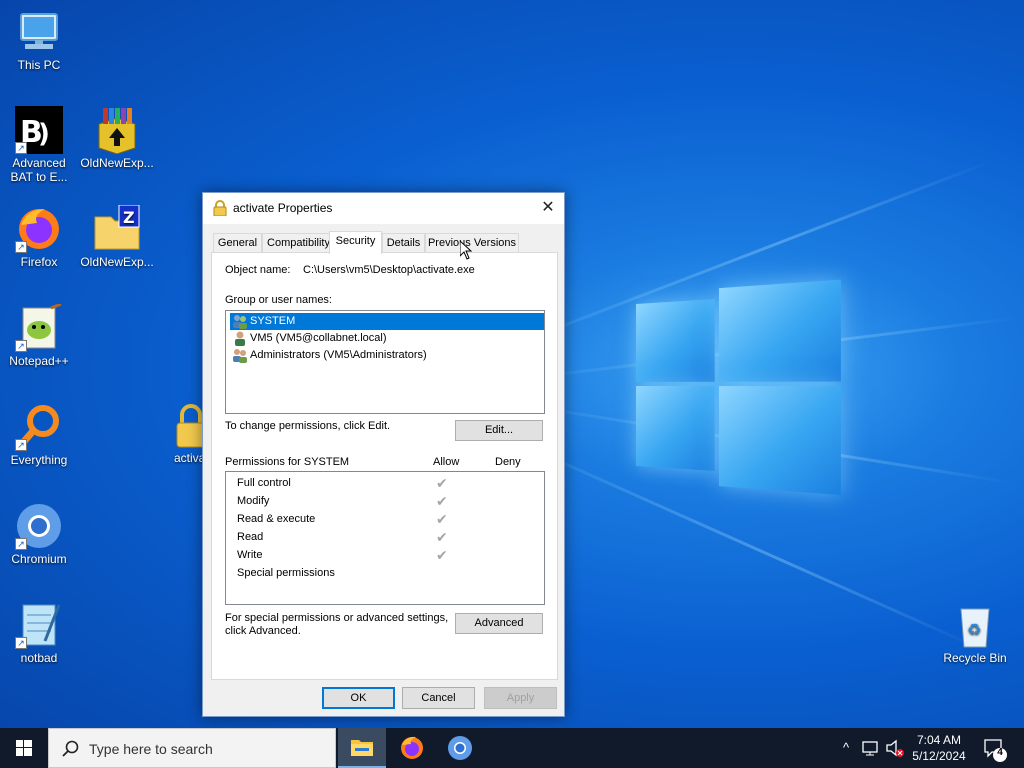 The image size is (1024, 768). I want to click on change-permissions-text: To change permissions, click Edit., so click(308, 426).